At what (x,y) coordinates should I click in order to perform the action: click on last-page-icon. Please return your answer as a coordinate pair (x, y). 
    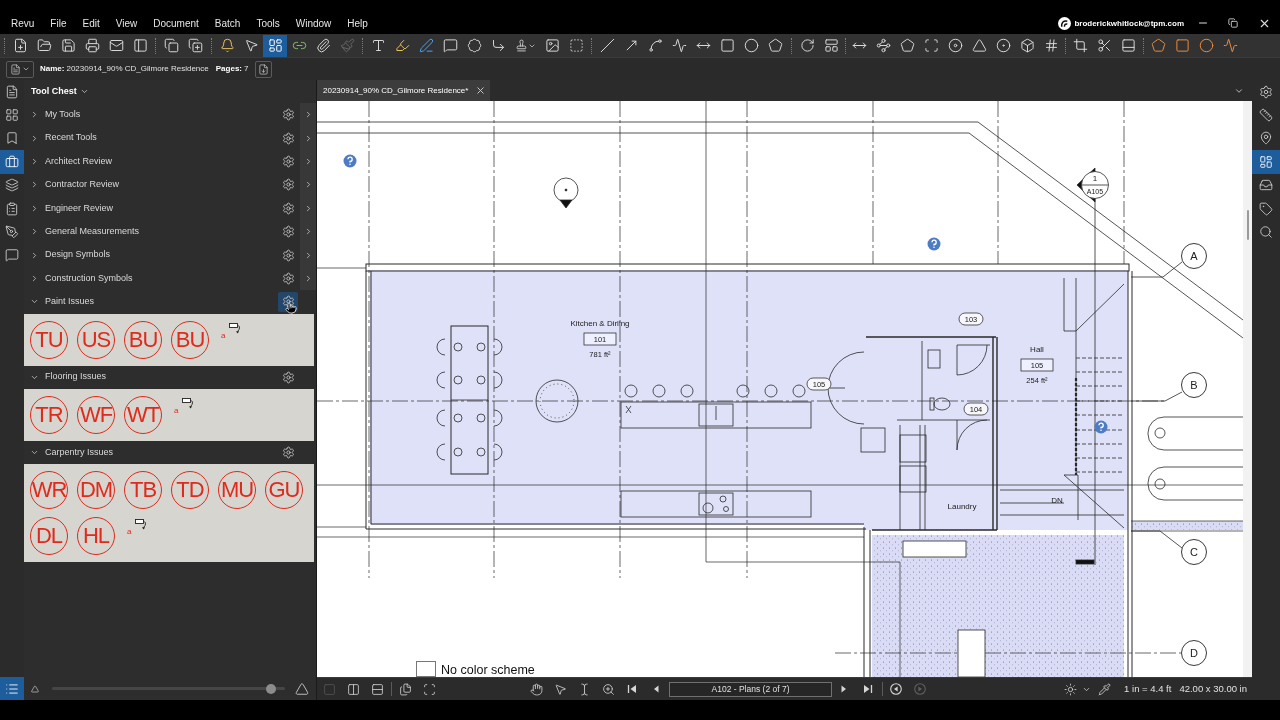
    Looking at the image, I should click on (868, 689).